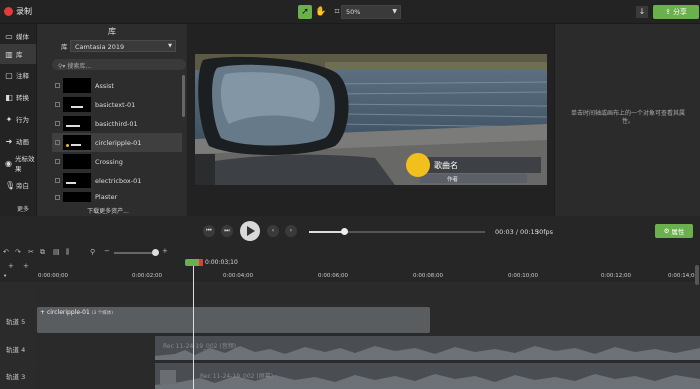  I want to click on paste-icon: ▤, so click(56, 252).